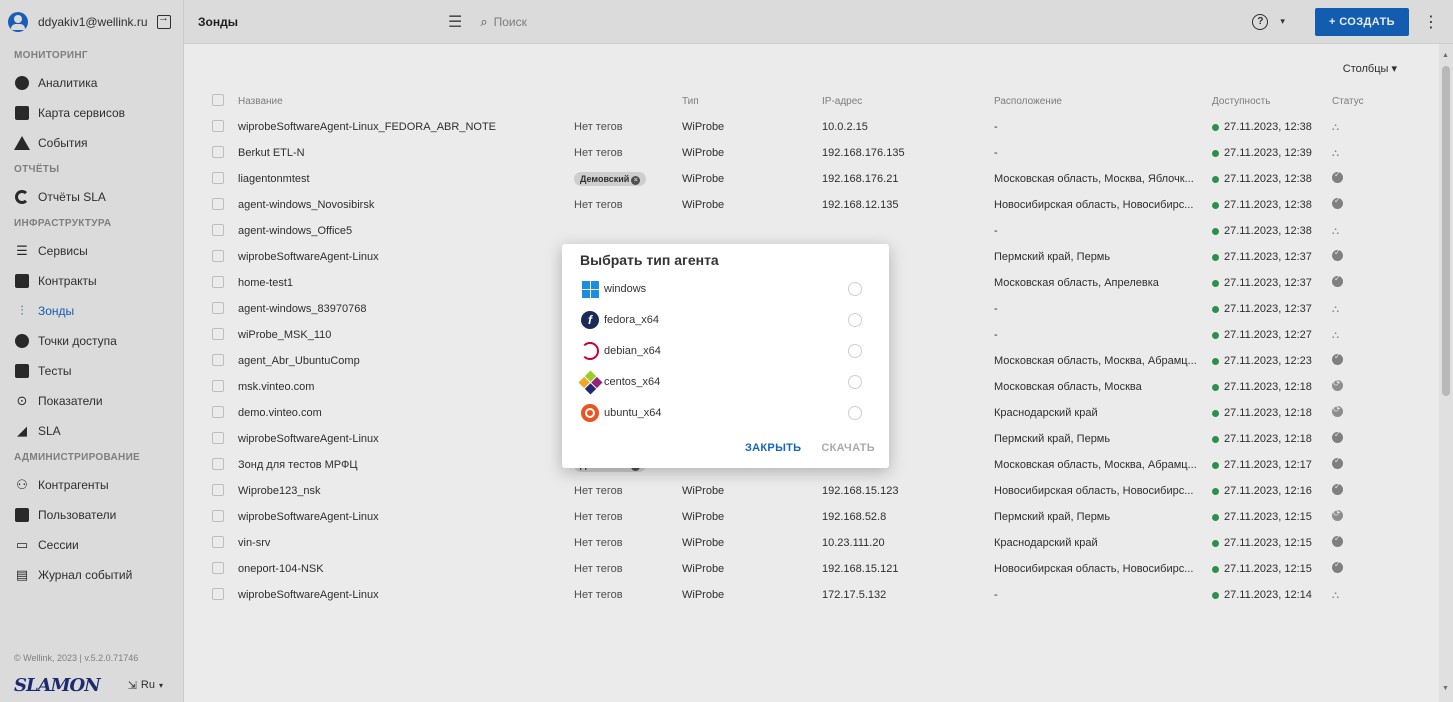  Describe the element at coordinates (848, 448) in the screenshot. I see `download-button: СКАЧАТЬ` at that location.